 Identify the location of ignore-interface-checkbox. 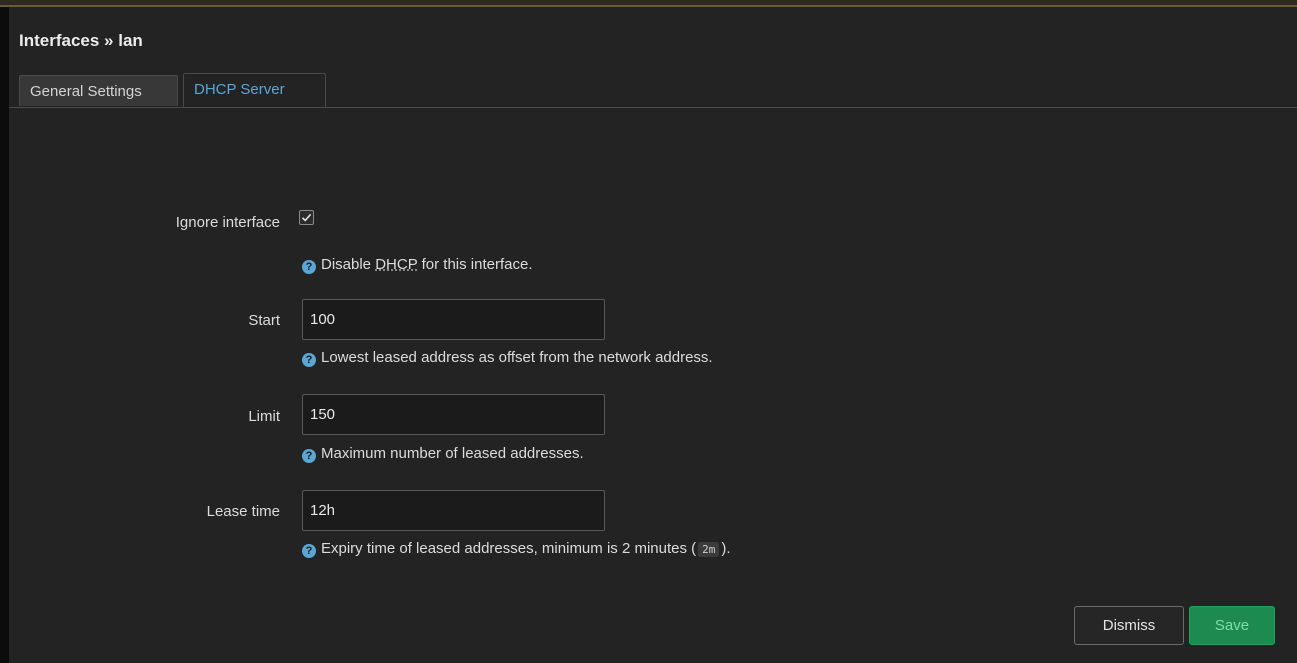
(306, 217).